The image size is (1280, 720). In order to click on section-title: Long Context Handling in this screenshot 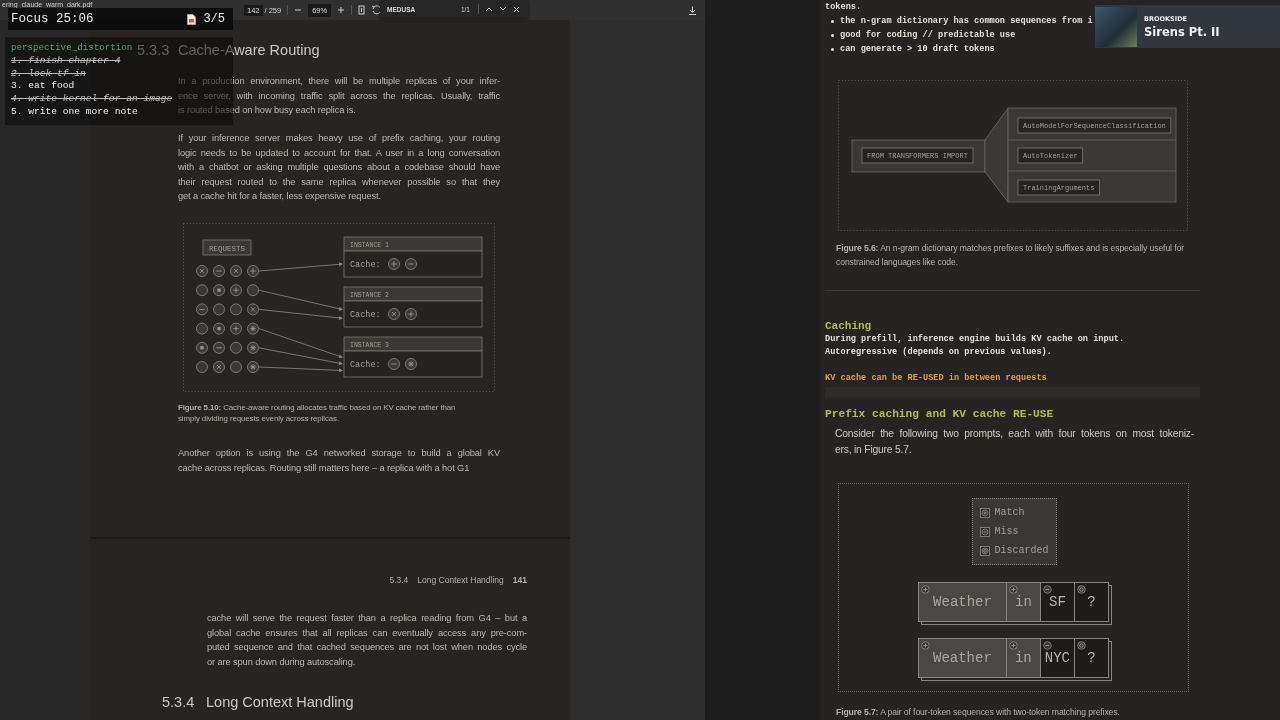, I will do `click(280, 702)`.